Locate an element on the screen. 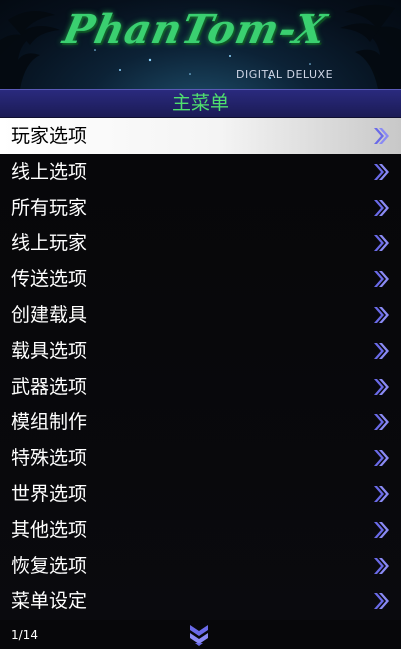 This screenshot has height=649, width=401. chevron-down-icon is located at coordinates (199, 635).